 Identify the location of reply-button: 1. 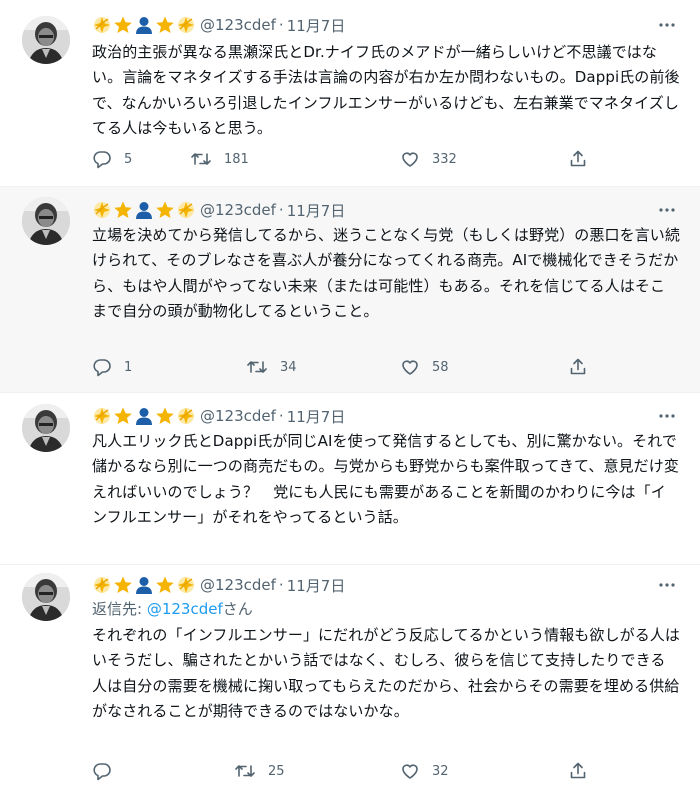
(112, 367).